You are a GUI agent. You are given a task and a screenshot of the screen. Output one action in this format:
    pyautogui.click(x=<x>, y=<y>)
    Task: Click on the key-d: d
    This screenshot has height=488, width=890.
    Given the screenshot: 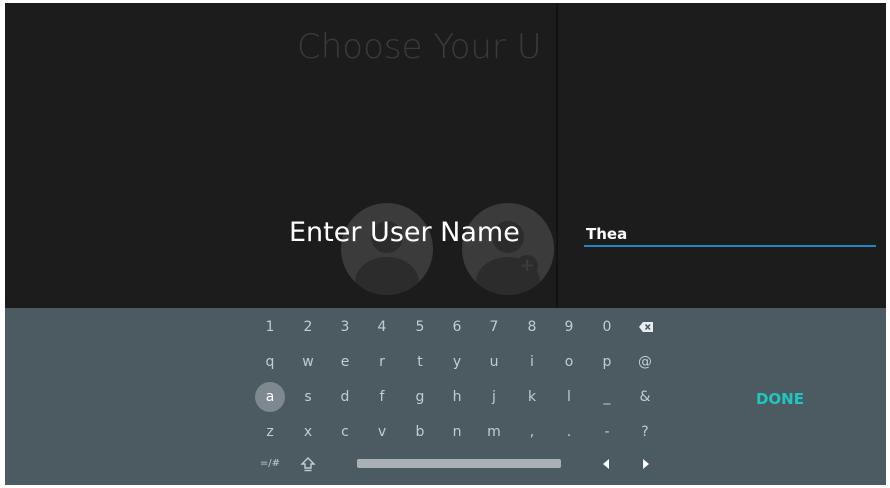 What is the action you would take?
    pyautogui.click(x=345, y=397)
    